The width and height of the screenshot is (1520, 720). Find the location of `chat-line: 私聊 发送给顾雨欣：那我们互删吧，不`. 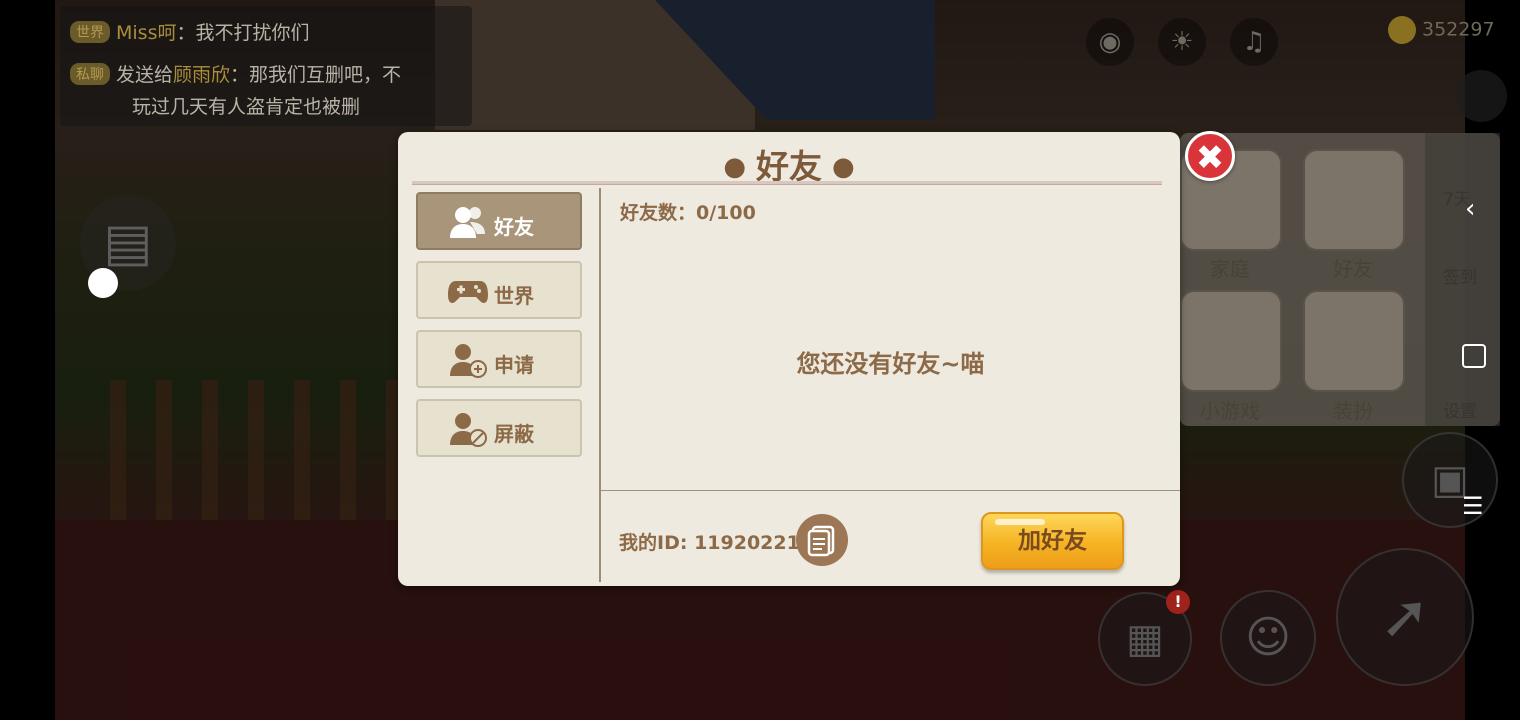

chat-line: 私聊 发送给顾雨欣：那我们互删吧，不 is located at coordinates (235, 73).